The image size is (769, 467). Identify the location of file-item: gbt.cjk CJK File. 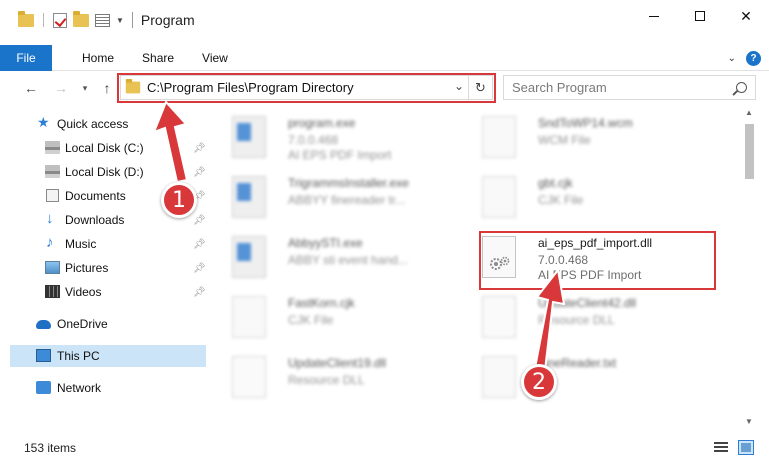
(586, 198).